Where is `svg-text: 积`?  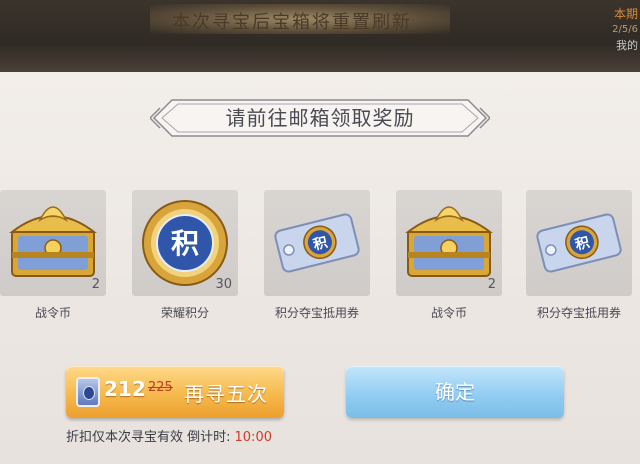 svg-text: 积 is located at coordinates (185, 243).